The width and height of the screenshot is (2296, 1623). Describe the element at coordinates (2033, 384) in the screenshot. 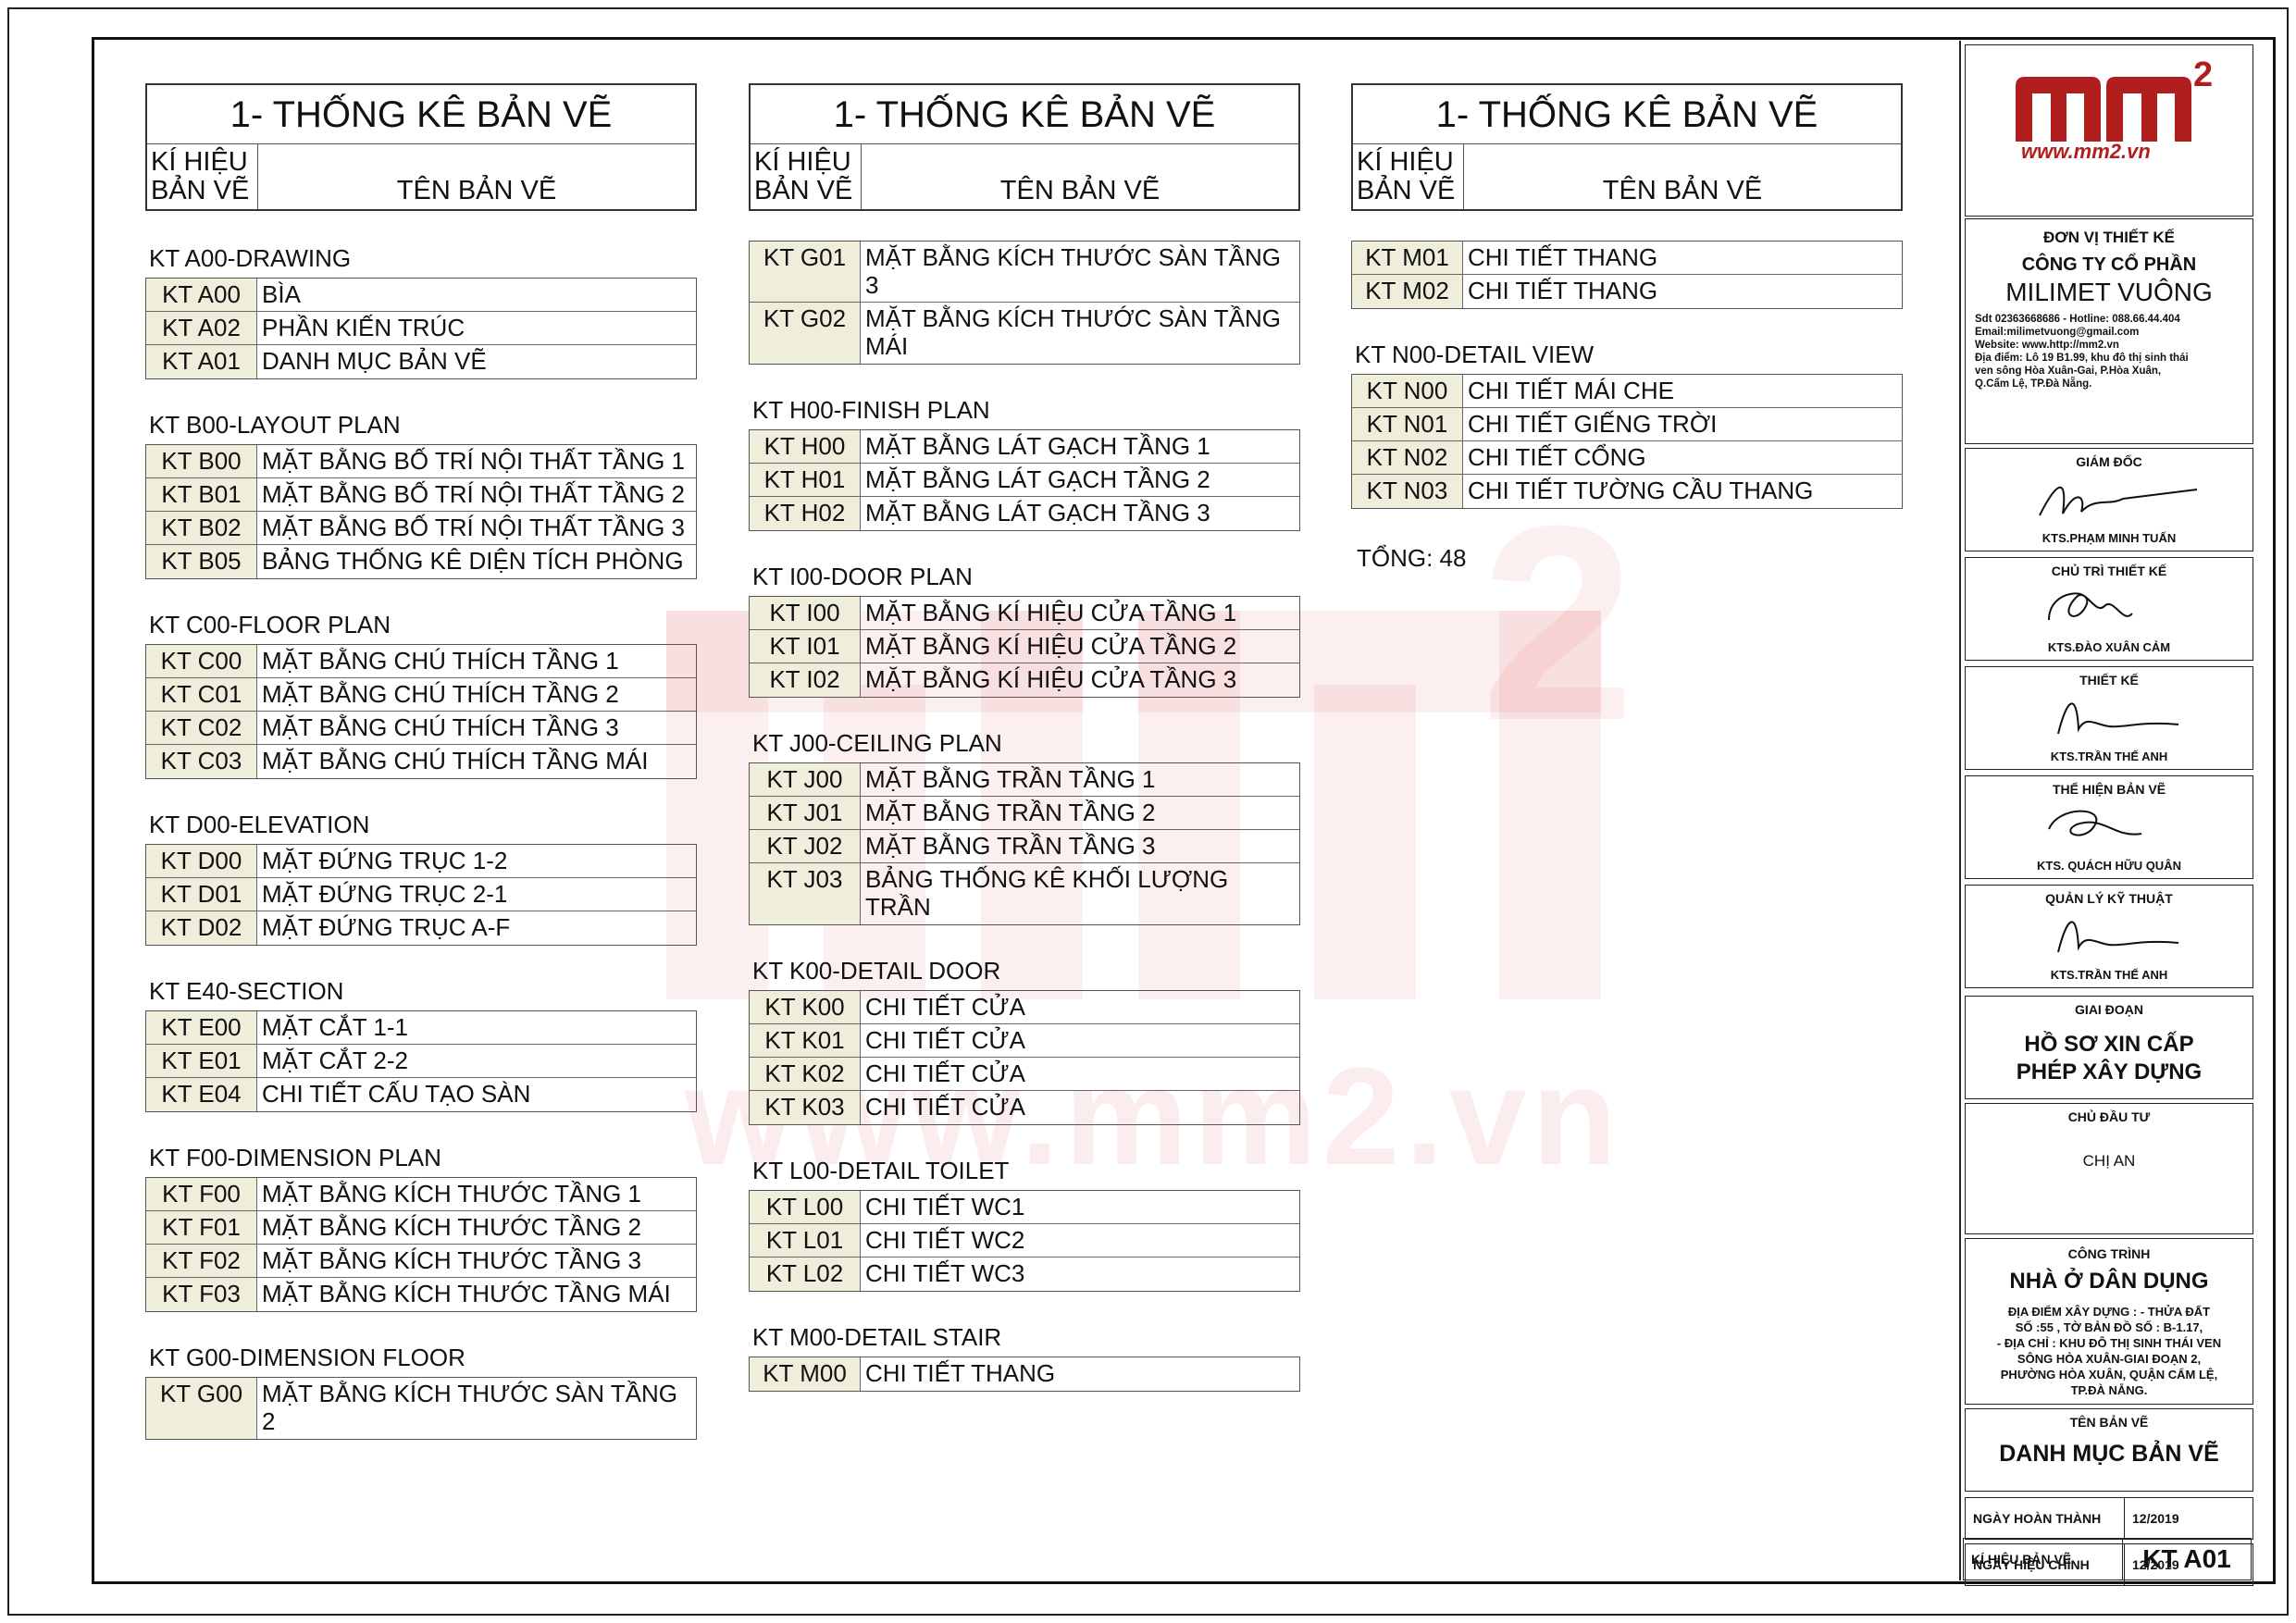

I see `contact-line: Q.Cẩm Lệ, TP.Đà Nẵng.` at that location.